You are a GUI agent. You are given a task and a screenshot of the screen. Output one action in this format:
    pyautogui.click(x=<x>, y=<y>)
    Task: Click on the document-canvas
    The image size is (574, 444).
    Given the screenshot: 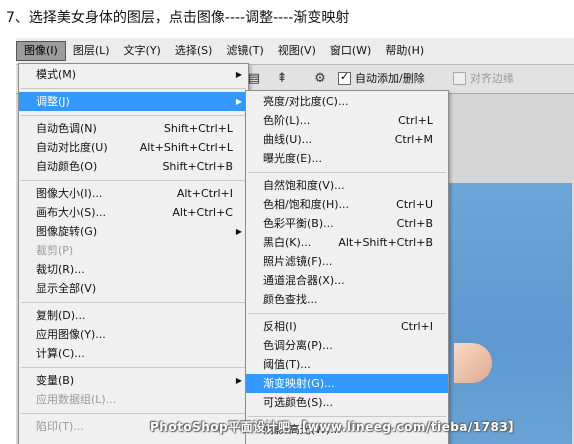 What is the action you would take?
    pyautogui.click(x=504, y=313)
    